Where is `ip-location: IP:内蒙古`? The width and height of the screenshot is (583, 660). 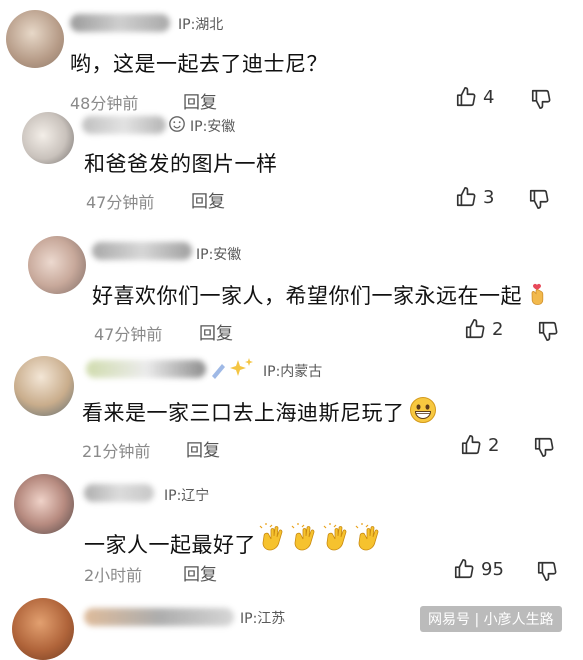
ip-location: IP:内蒙古 is located at coordinates (293, 372).